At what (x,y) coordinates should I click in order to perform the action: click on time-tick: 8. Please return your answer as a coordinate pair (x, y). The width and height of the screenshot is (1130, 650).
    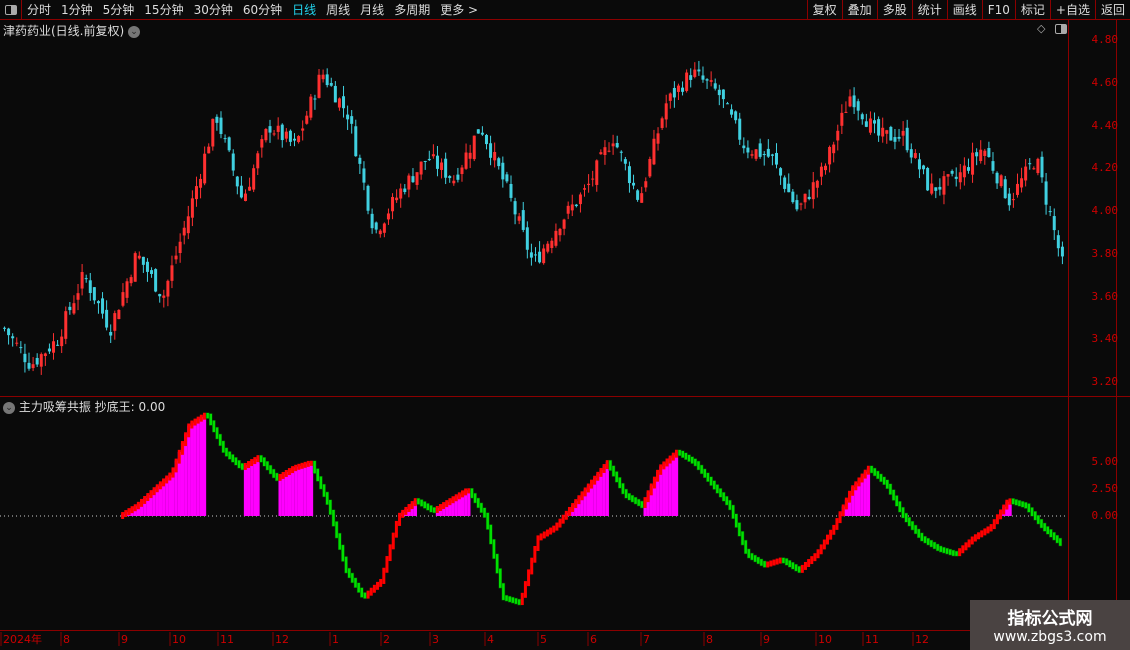
    Looking at the image, I should click on (709, 639).